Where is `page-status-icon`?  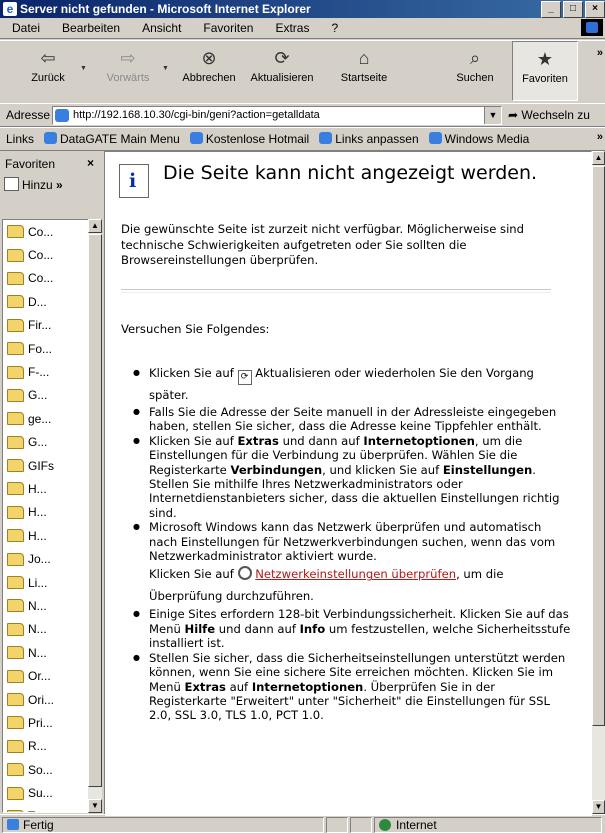
page-status-icon is located at coordinates (13, 824).